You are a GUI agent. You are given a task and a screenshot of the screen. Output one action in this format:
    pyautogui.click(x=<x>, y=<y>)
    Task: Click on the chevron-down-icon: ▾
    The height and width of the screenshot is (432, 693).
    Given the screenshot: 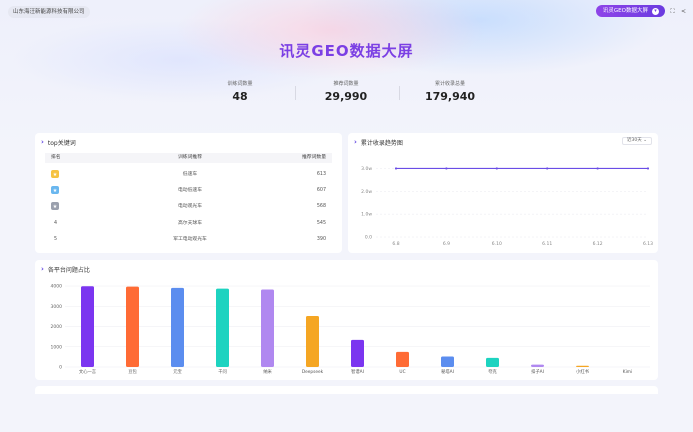 What is the action you would take?
    pyautogui.click(x=655, y=11)
    